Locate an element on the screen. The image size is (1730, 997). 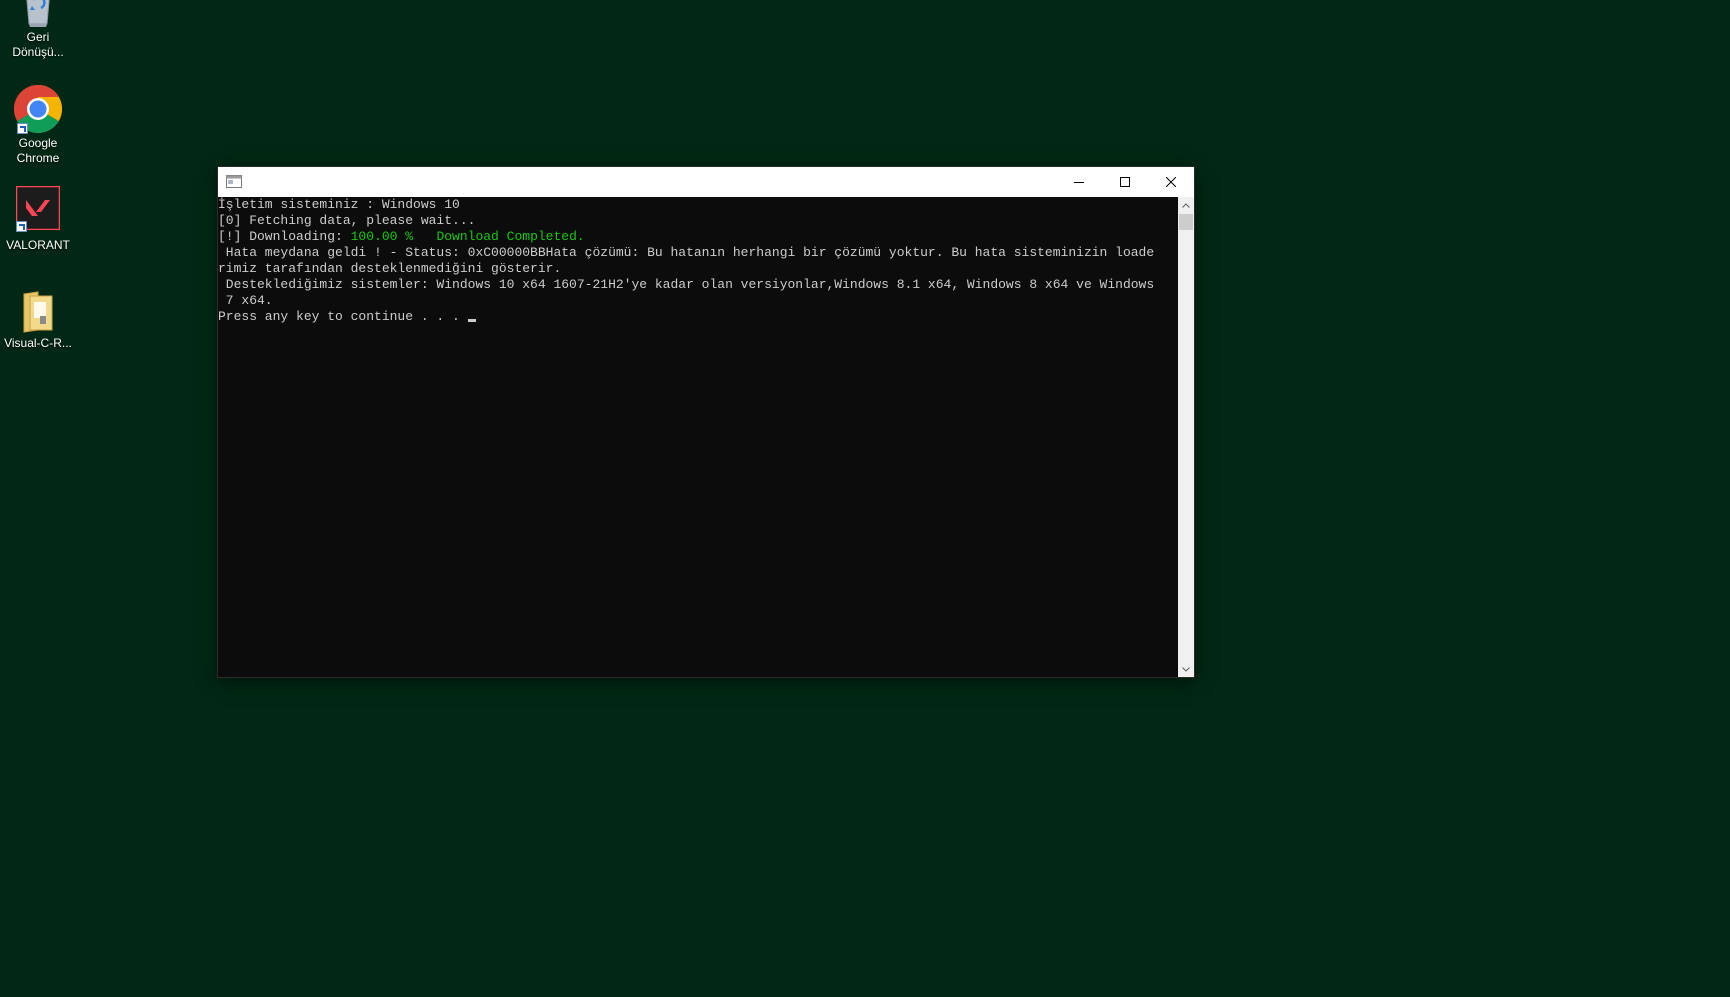
chrome-label: Google Chrome is located at coordinates (38, 150).